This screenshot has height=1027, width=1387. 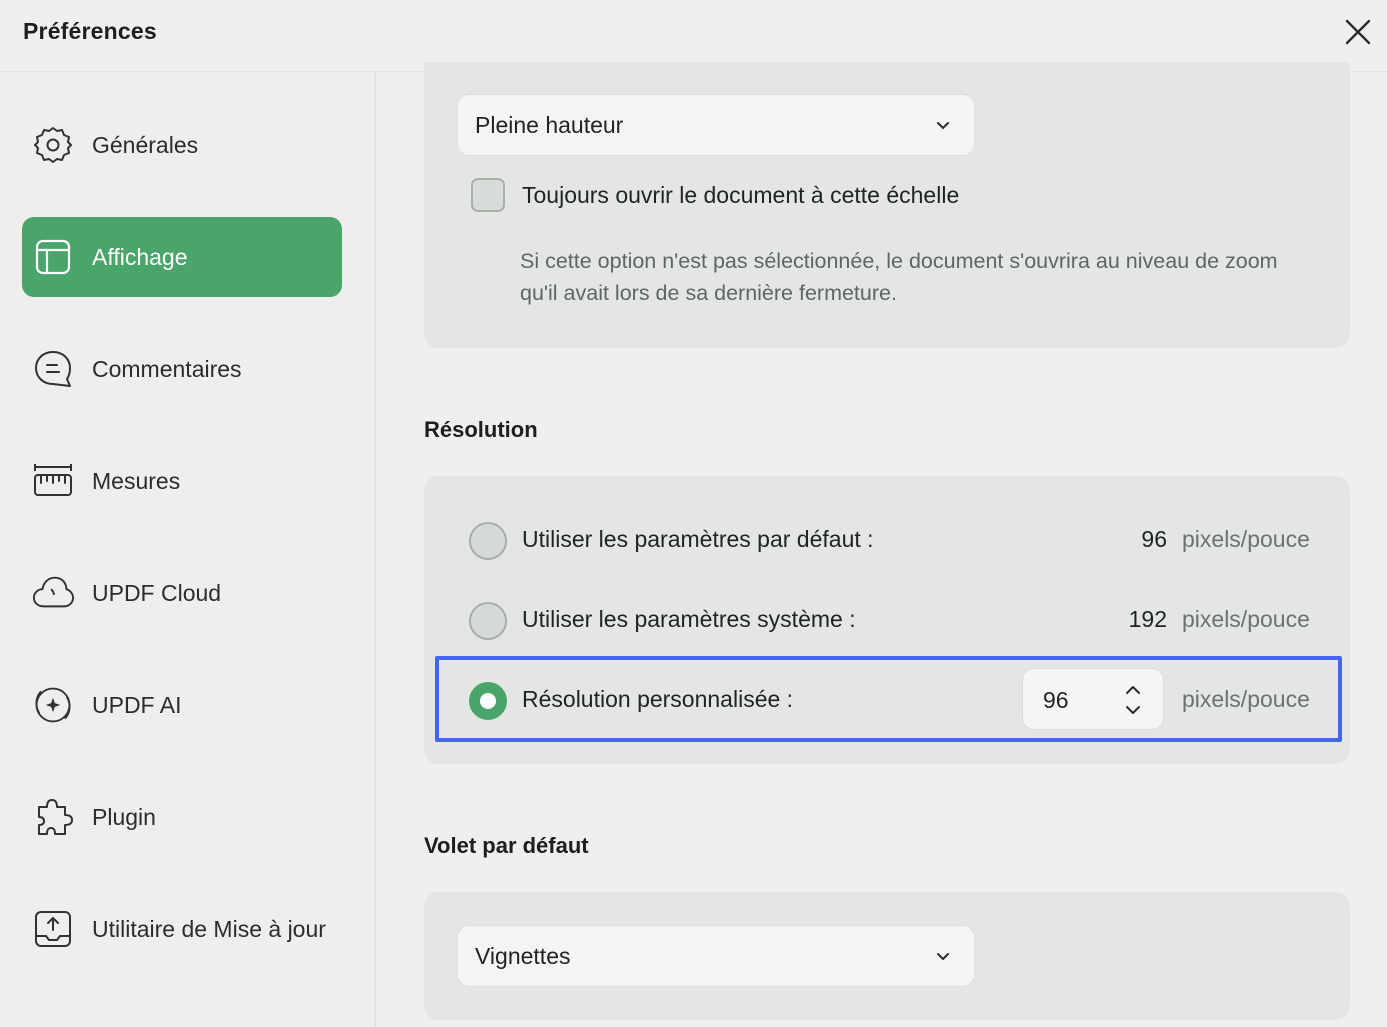 What do you see at coordinates (53, 145) in the screenshot?
I see `gear-icon` at bounding box center [53, 145].